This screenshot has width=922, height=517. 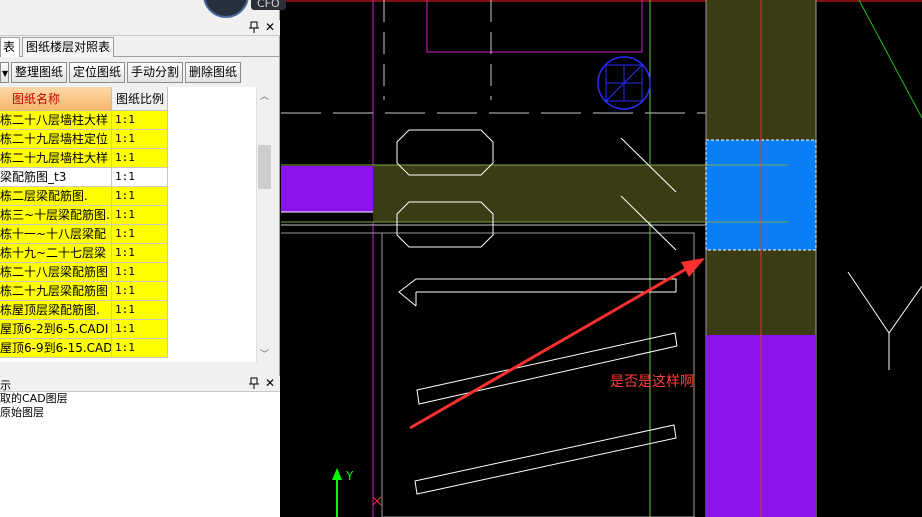 What do you see at coordinates (693, 267) in the screenshot?
I see `annotation-arrowhead` at bounding box center [693, 267].